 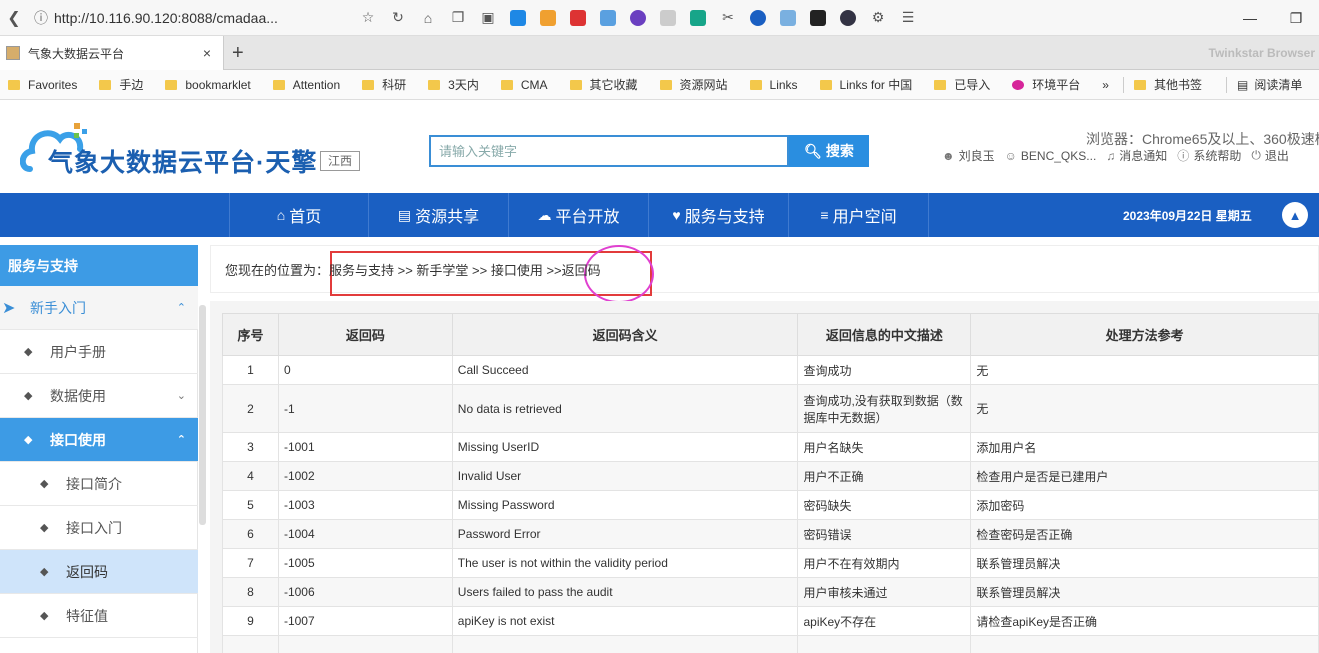 I want to click on logout-link: ⏻ 退出, so click(x=1270, y=155).